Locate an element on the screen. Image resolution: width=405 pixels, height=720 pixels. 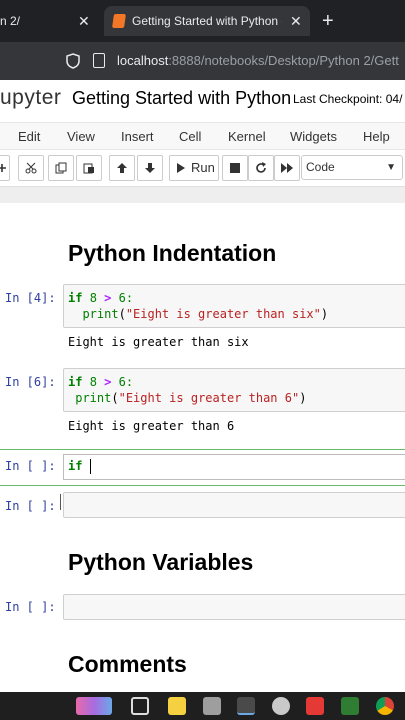
url-path: :8888/notebooks/Desktop/Python 2/Gett is located at coordinates (283, 60).